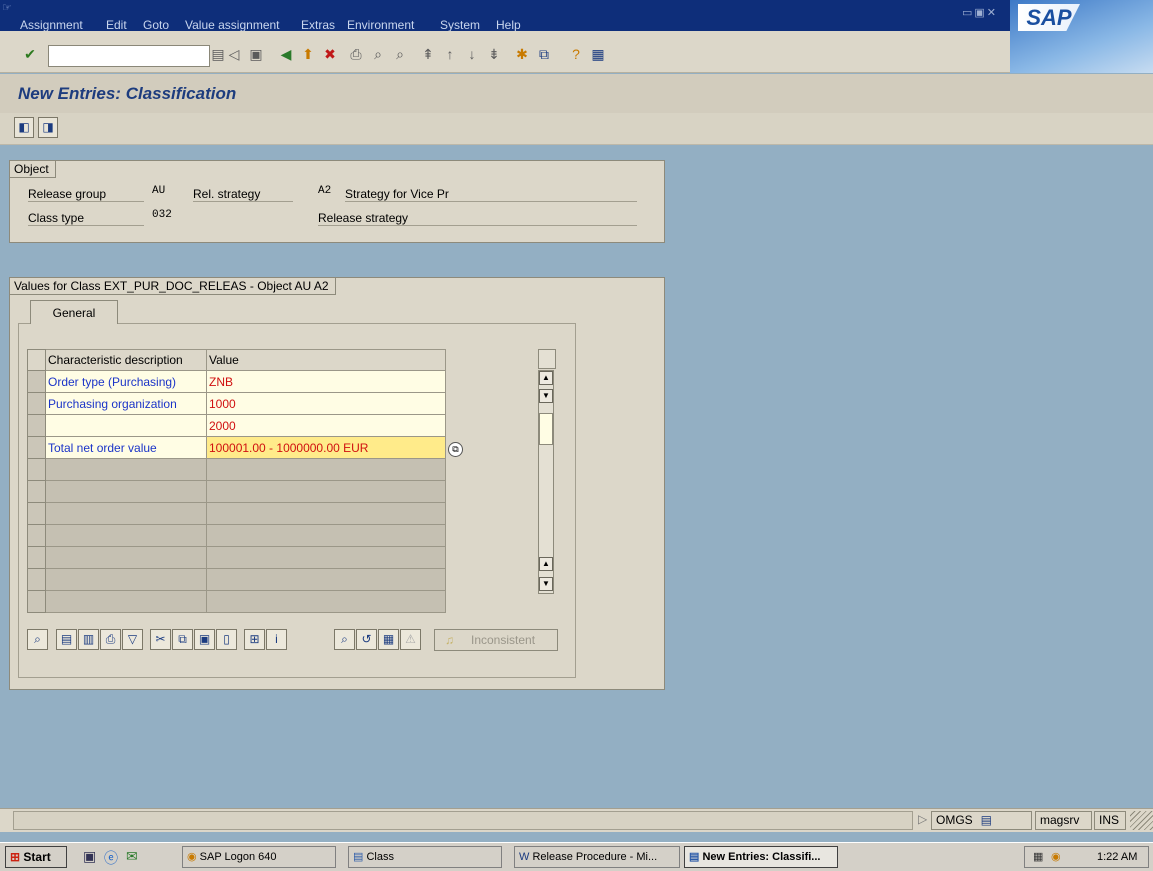 This screenshot has height=871, width=1153. I want to click on value-help-icon: ⧉, so click(455, 449).